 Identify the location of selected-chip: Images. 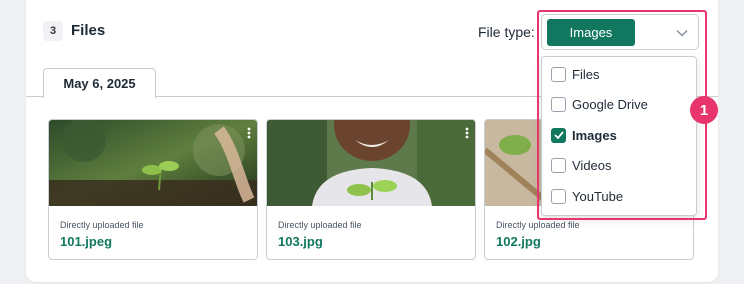
(591, 32).